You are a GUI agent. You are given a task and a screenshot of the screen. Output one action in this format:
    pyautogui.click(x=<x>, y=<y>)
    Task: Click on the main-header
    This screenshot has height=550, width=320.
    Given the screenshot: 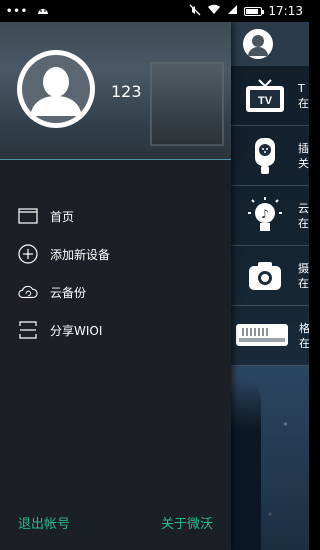 What is the action you would take?
    pyautogui.click(x=270, y=44)
    